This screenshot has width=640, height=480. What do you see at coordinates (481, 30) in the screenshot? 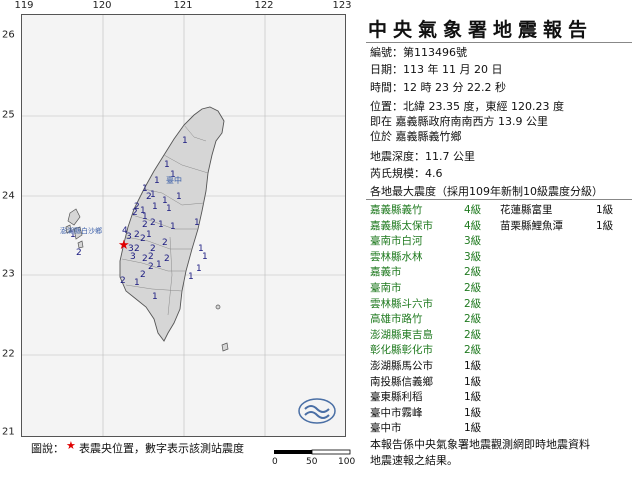
I see `report-title: 中央氣象署地震報告` at bounding box center [481, 30].